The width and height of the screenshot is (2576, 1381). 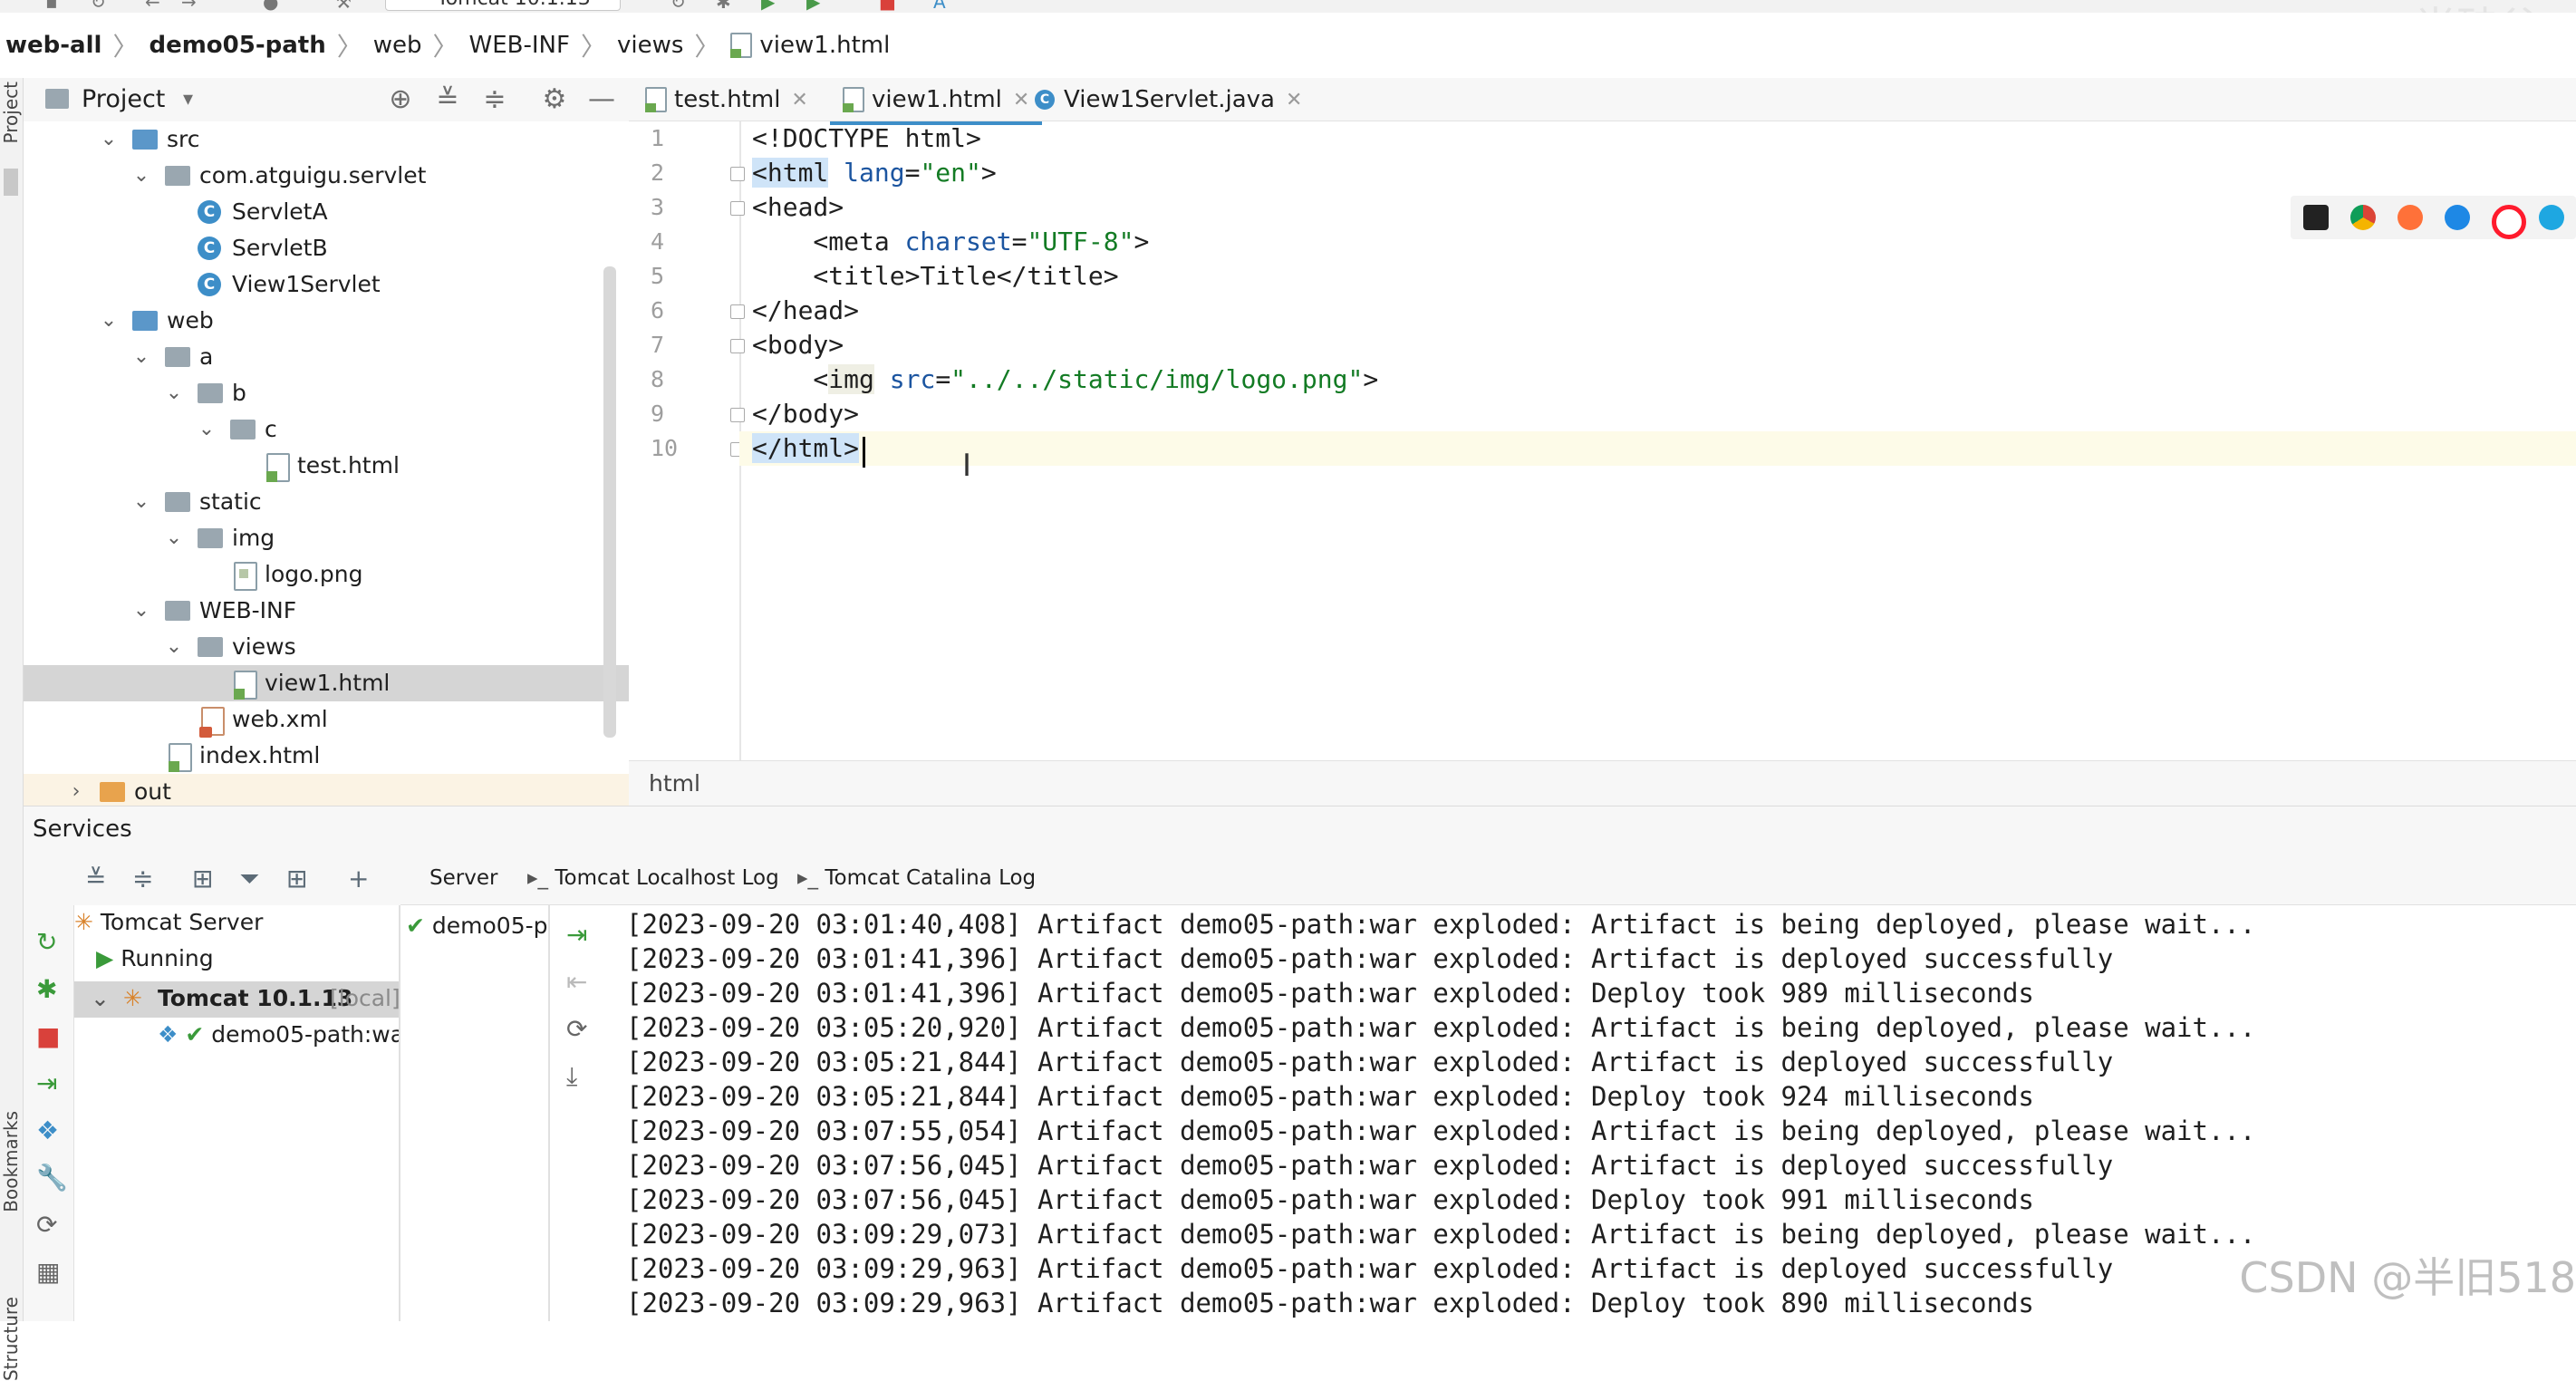 I want to click on tree-item-web: ⌄ web, so click(x=326, y=321).